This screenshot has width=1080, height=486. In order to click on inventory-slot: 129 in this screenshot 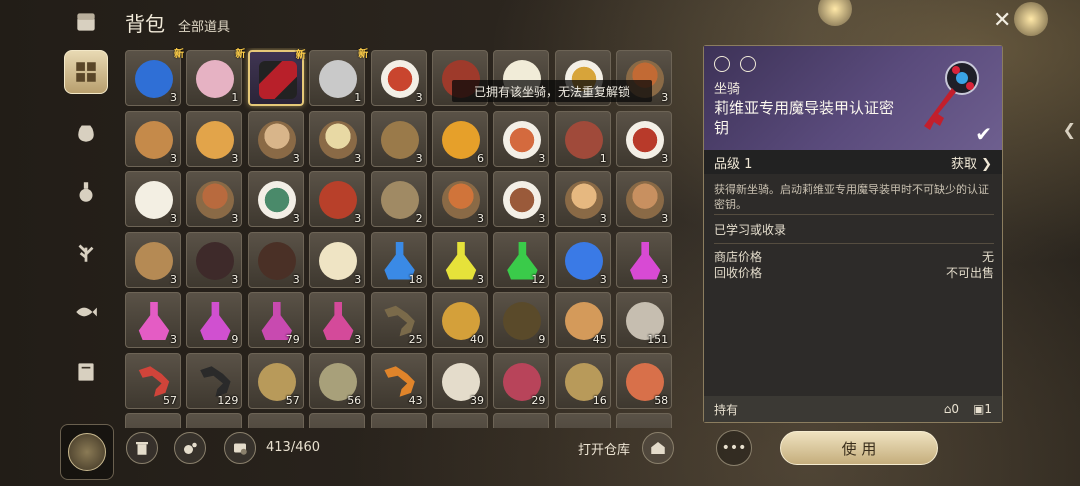, I will do `click(214, 380)`.